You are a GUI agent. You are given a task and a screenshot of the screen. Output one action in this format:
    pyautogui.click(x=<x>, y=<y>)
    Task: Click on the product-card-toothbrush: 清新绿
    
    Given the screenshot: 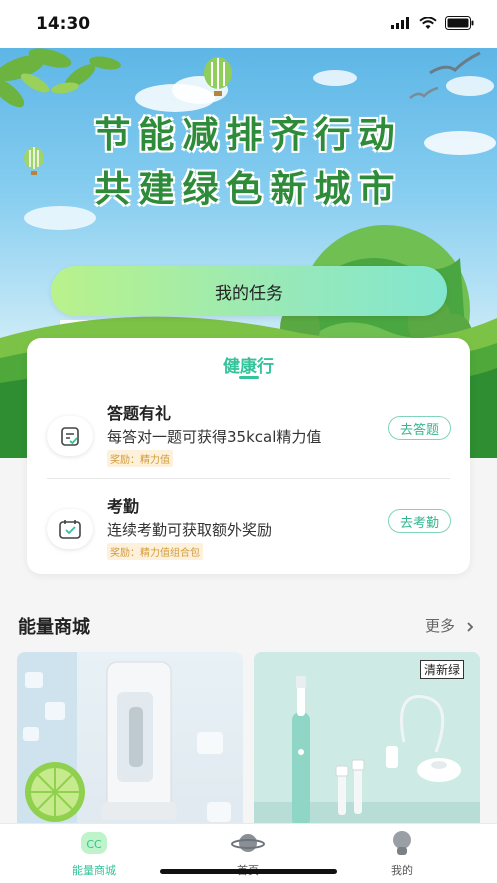 What is the action you would take?
    pyautogui.click(x=367, y=742)
    